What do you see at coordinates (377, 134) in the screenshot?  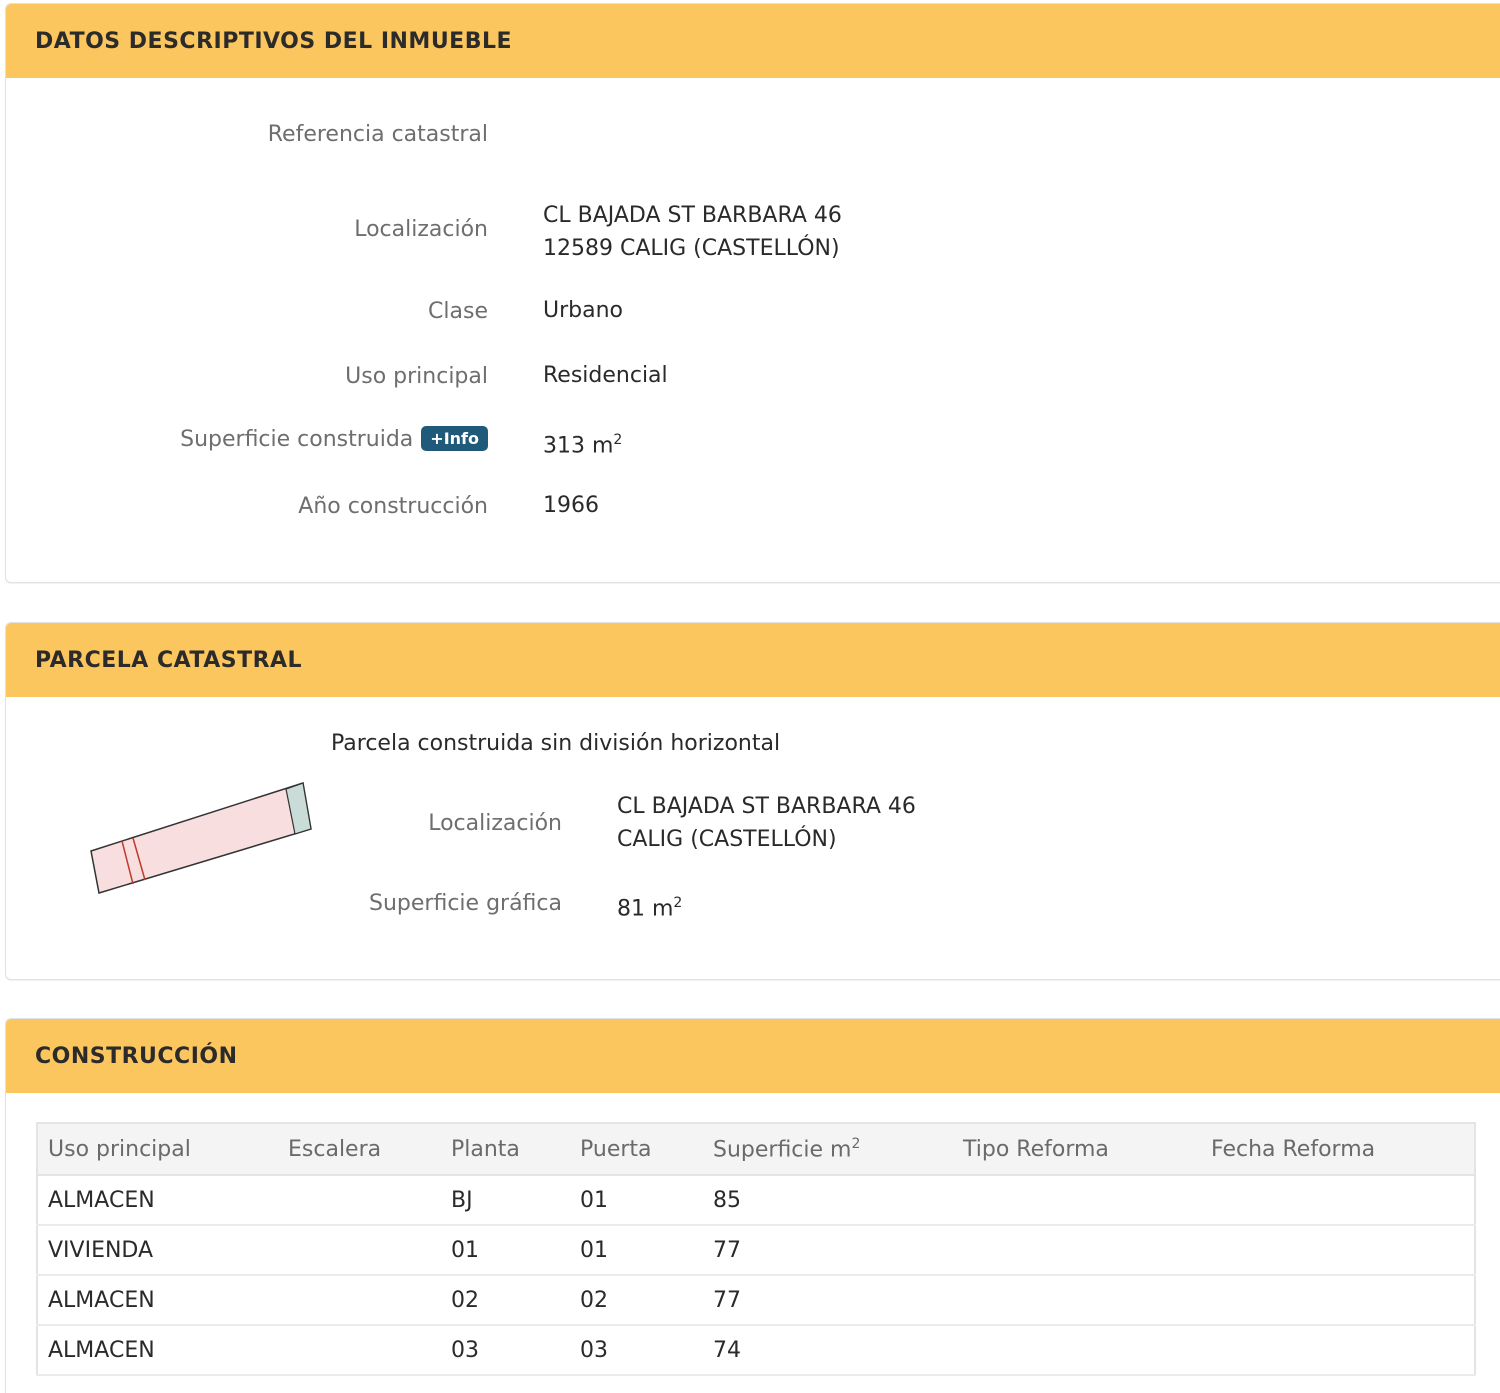 I see `referencia-catastral-label: Referencia catastral` at bounding box center [377, 134].